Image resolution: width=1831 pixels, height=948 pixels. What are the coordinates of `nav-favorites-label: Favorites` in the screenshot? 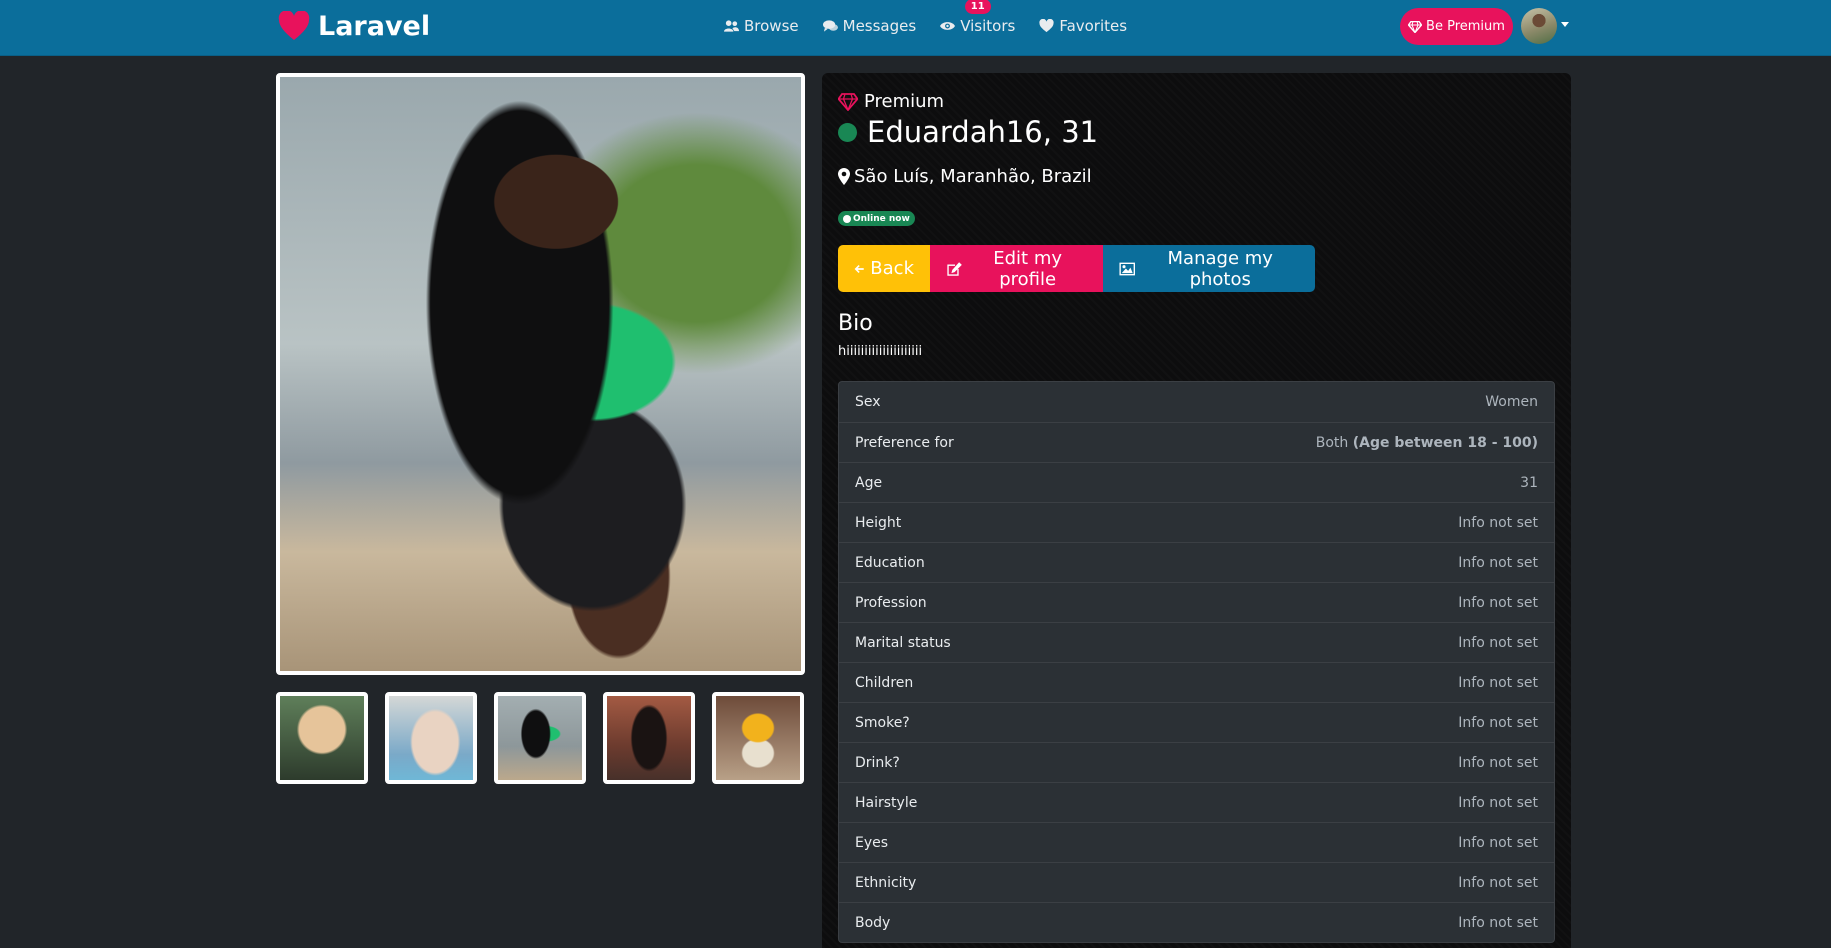 It's located at (1093, 26).